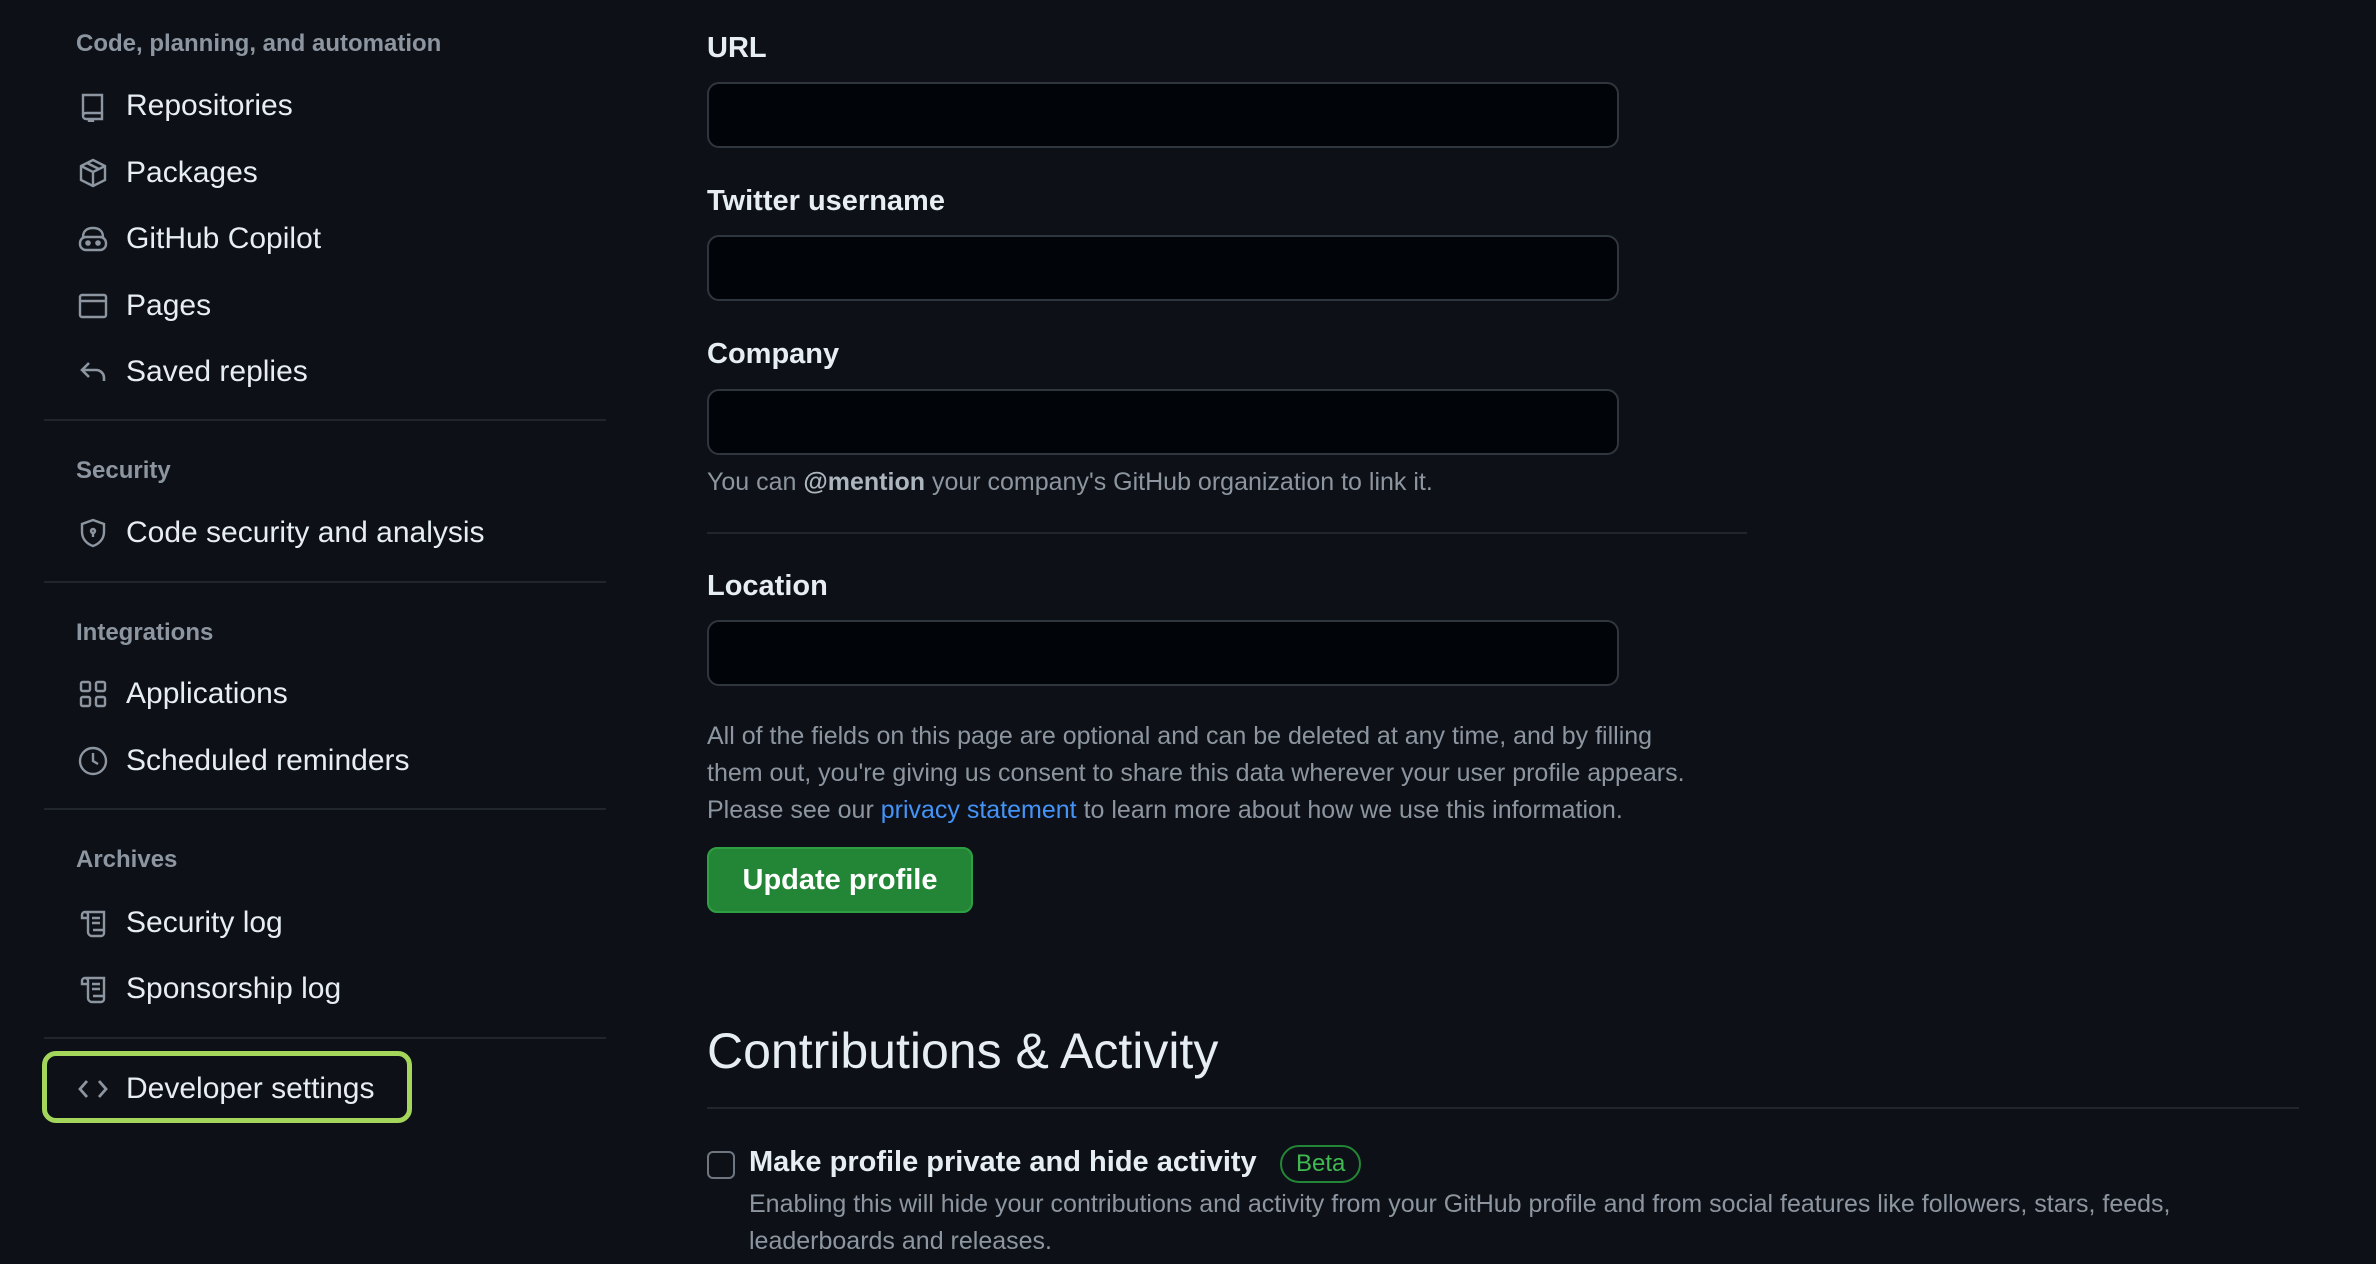 This screenshot has height=1264, width=2376. Describe the element at coordinates (773, 354) in the screenshot. I see `company-label: Company` at that location.